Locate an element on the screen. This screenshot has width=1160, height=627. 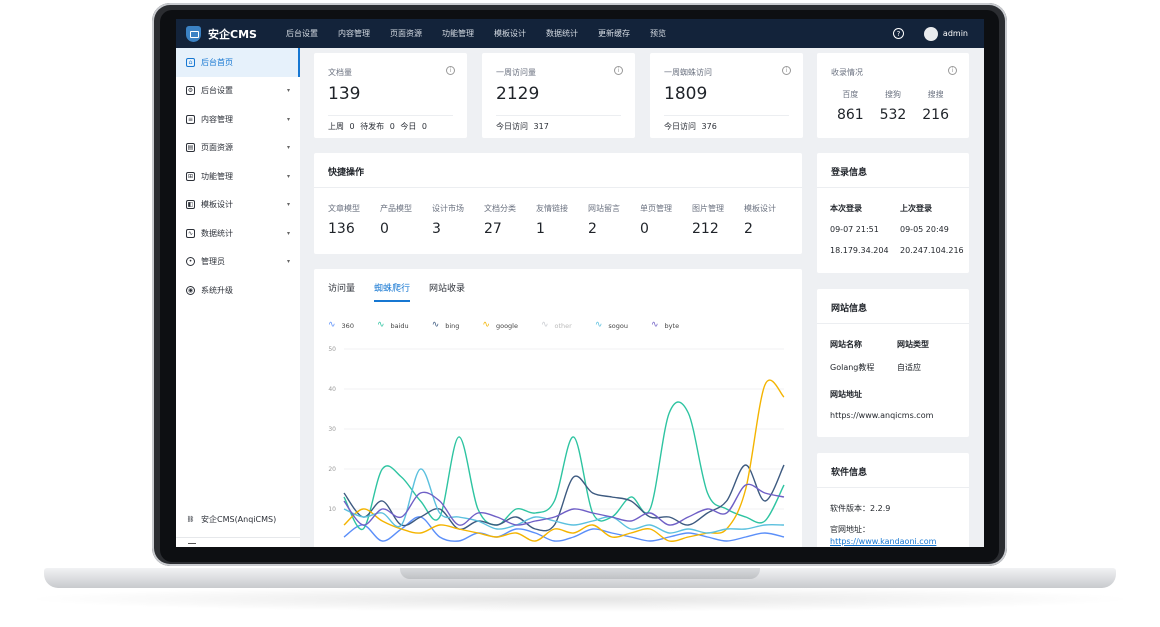
quick-action-links: 友情链接 1 is located at coordinates (562, 220).